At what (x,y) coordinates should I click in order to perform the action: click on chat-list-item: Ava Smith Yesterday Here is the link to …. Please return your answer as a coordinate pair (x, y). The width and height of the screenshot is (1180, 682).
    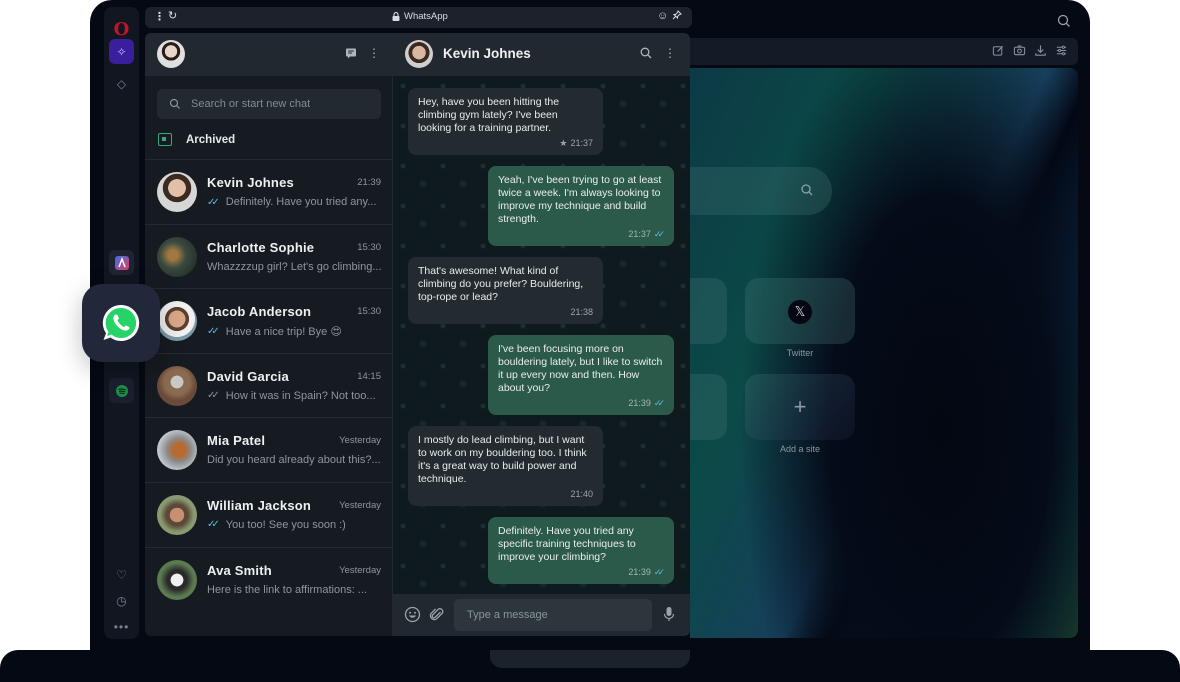
    Looking at the image, I should click on (269, 579).